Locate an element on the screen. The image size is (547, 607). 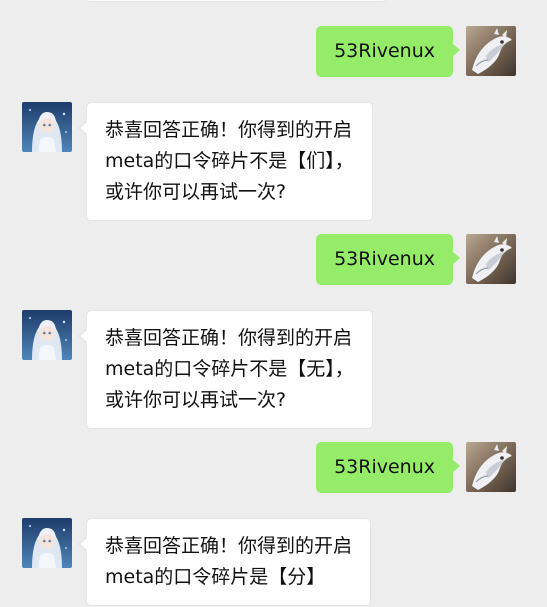
received-message-line: meta的口令碎片是【分】 is located at coordinates (215, 577).